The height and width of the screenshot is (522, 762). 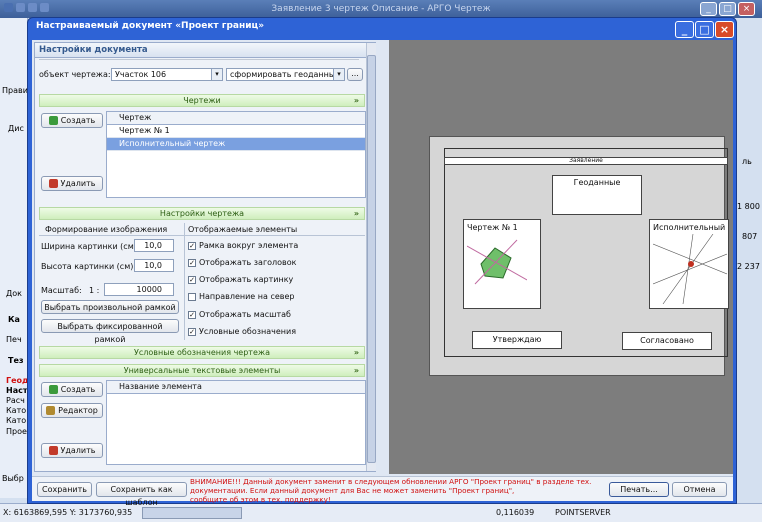 I want to click on height-label: Высота картинки (см):, so click(x=89, y=266).